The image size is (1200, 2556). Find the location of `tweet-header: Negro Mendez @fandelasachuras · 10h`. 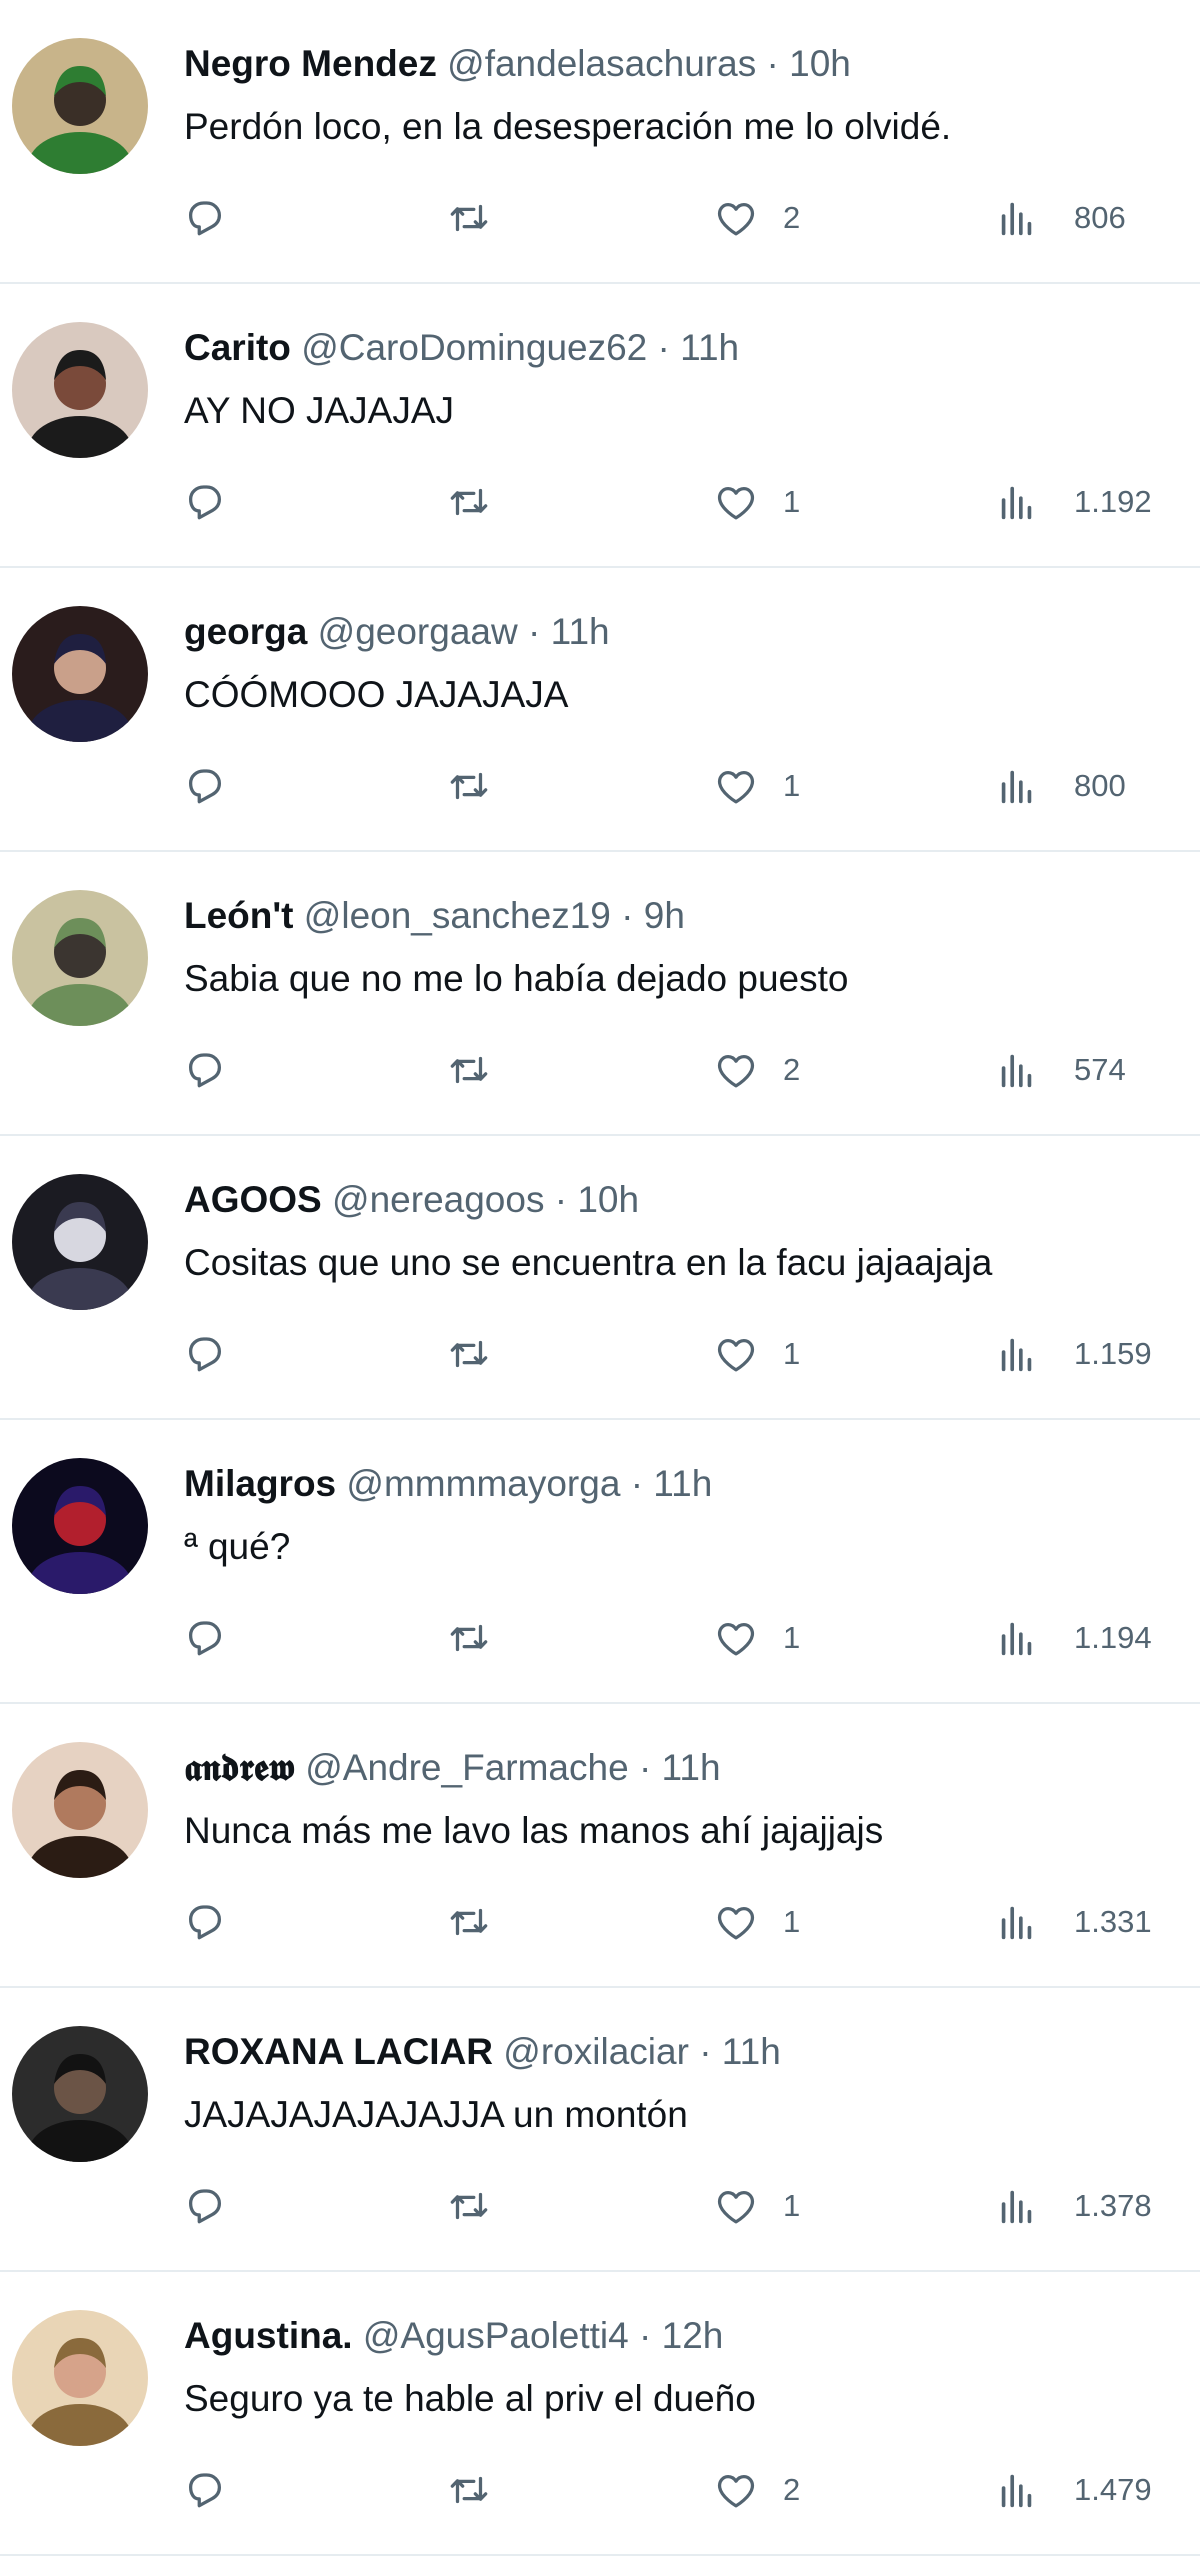

tweet-header: Negro Mendez @fandelasachuras · 10h is located at coordinates (517, 64).